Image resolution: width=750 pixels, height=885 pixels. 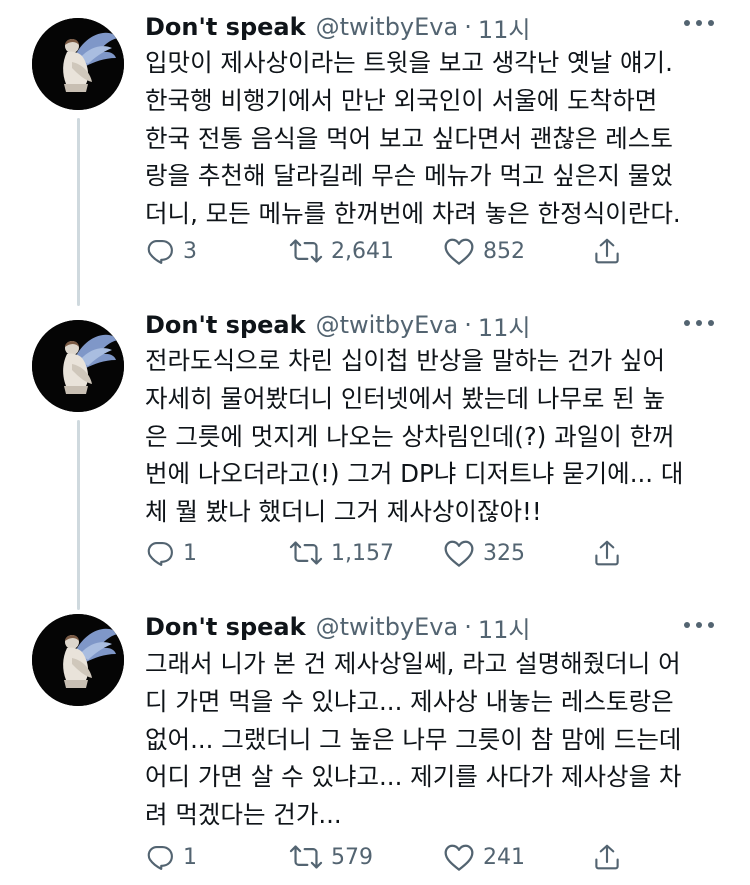 What do you see at coordinates (405, 360) in the screenshot?
I see `tweet-text-line: 전라도식으로 차린 십이첩 반상을 말하는 건가 싶어` at bounding box center [405, 360].